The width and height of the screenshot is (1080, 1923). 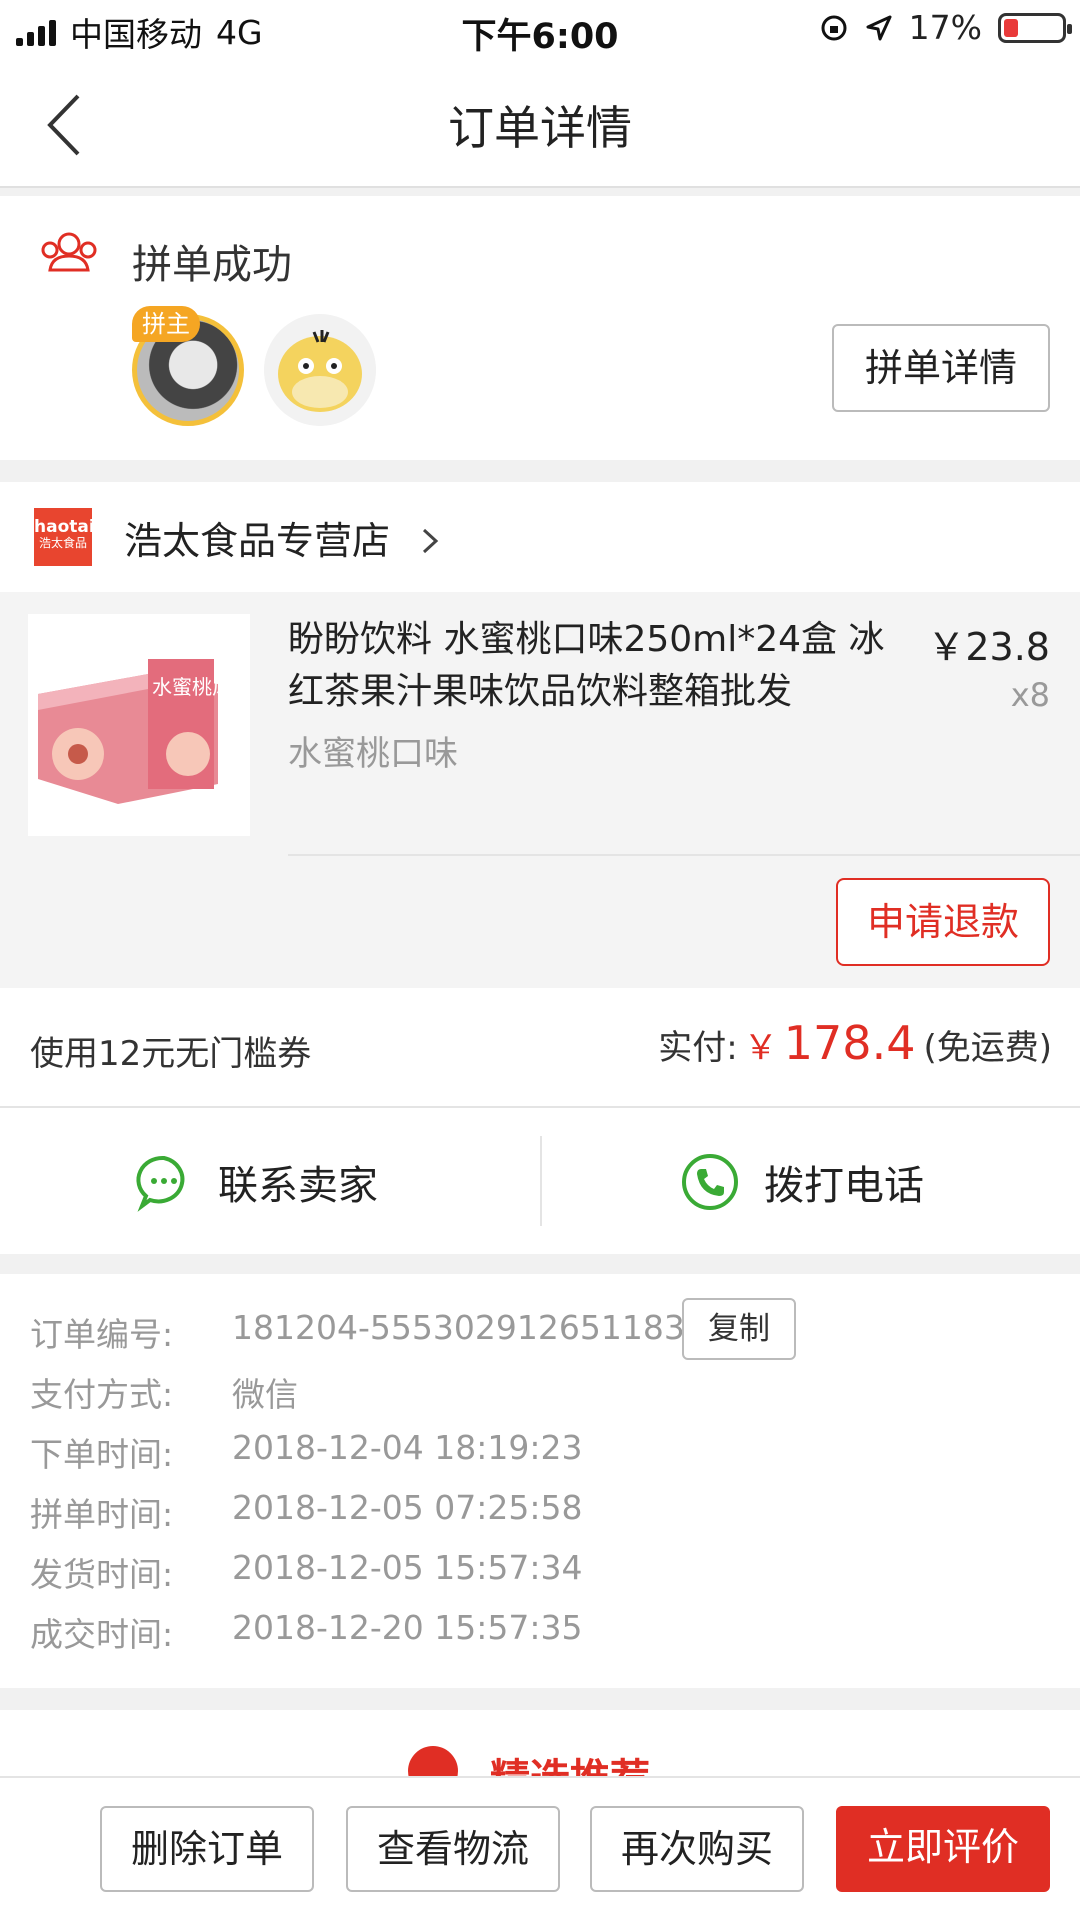 I want to click on status-right: 17%, so click(x=945, y=27).